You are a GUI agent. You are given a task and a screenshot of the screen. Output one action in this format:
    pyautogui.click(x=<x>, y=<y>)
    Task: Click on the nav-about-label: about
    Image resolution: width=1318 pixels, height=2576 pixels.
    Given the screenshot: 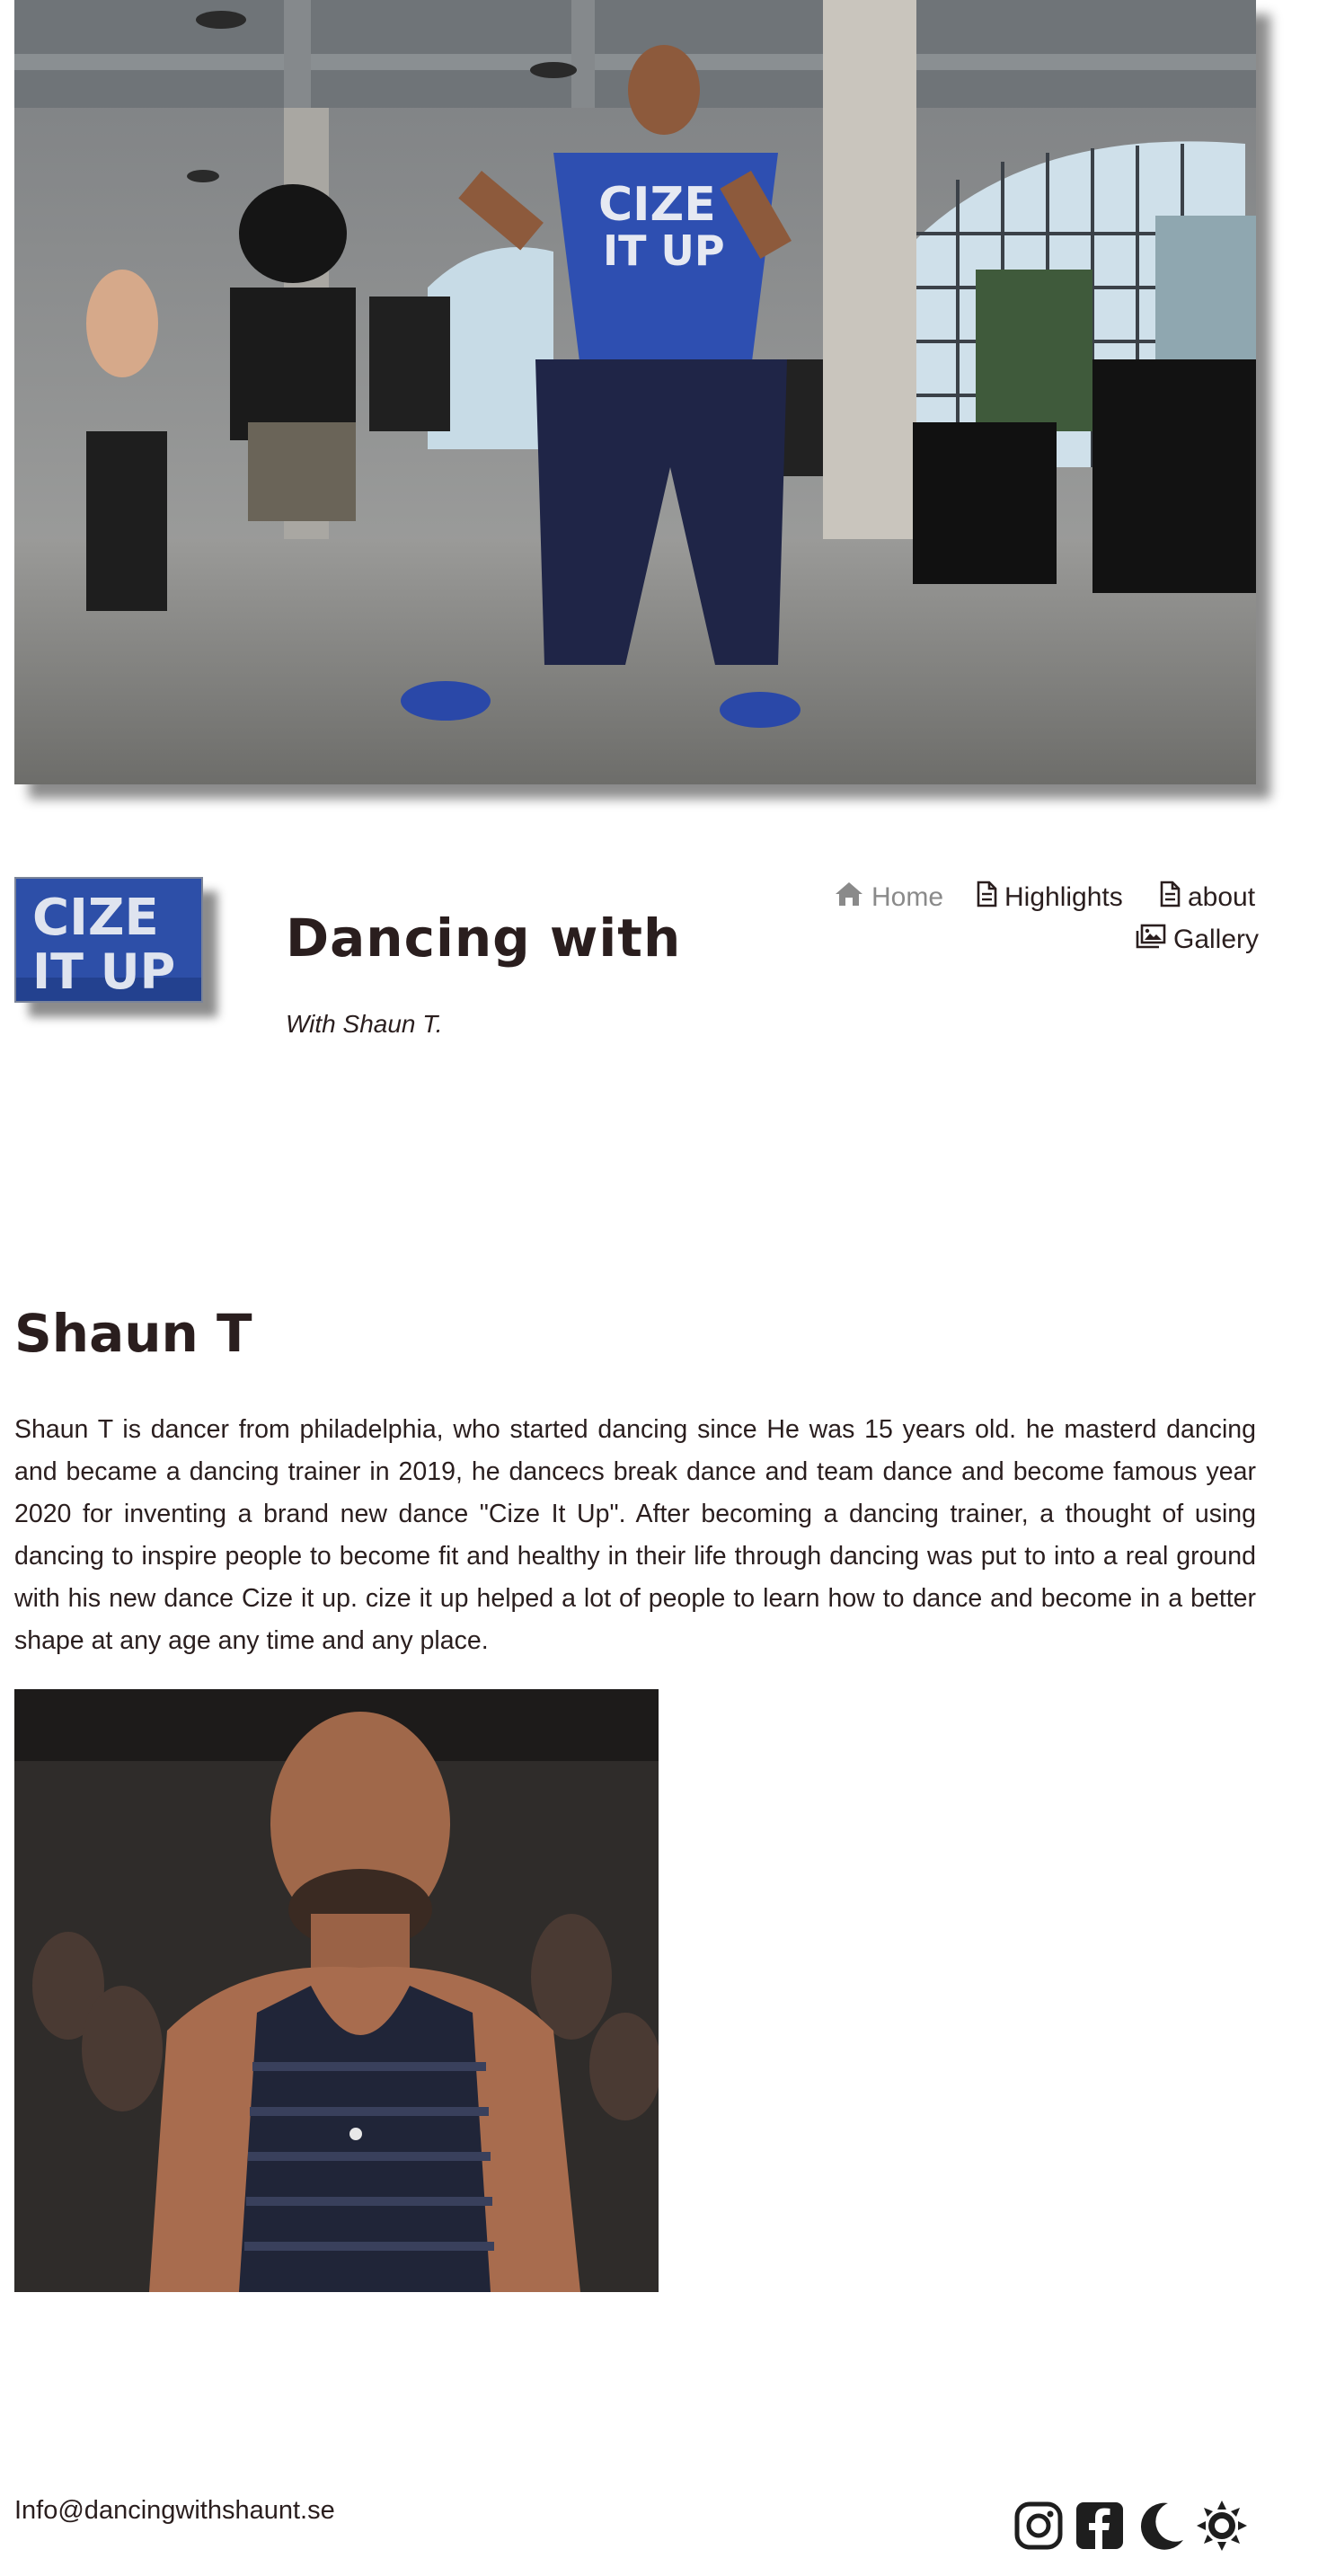 What is the action you would take?
    pyautogui.click(x=1222, y=897)
    